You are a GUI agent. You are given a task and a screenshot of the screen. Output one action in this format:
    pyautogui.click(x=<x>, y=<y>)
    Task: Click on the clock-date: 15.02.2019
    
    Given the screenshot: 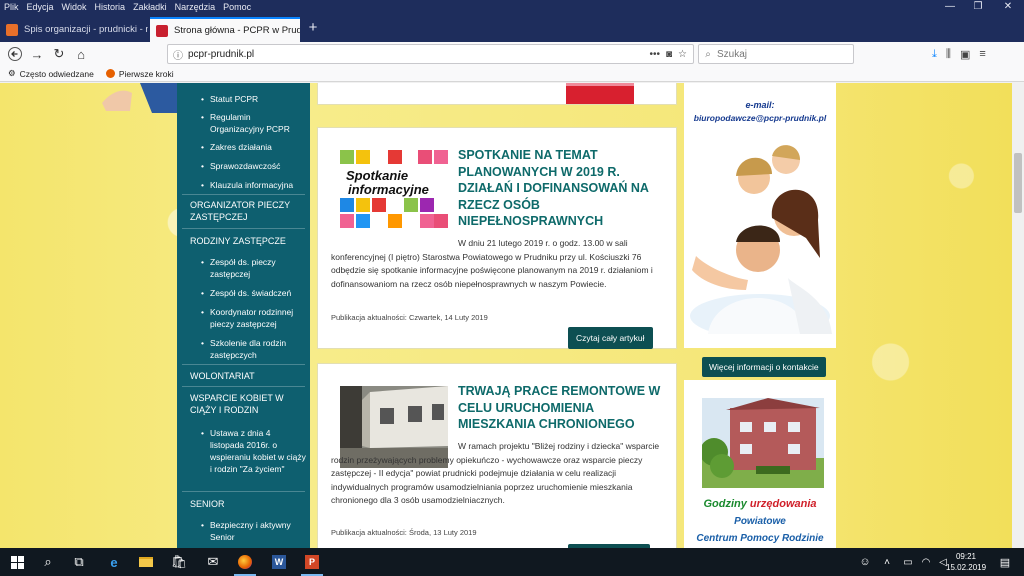 What is the action you would take?
    pyautogui.click(x=966, y=567)
    